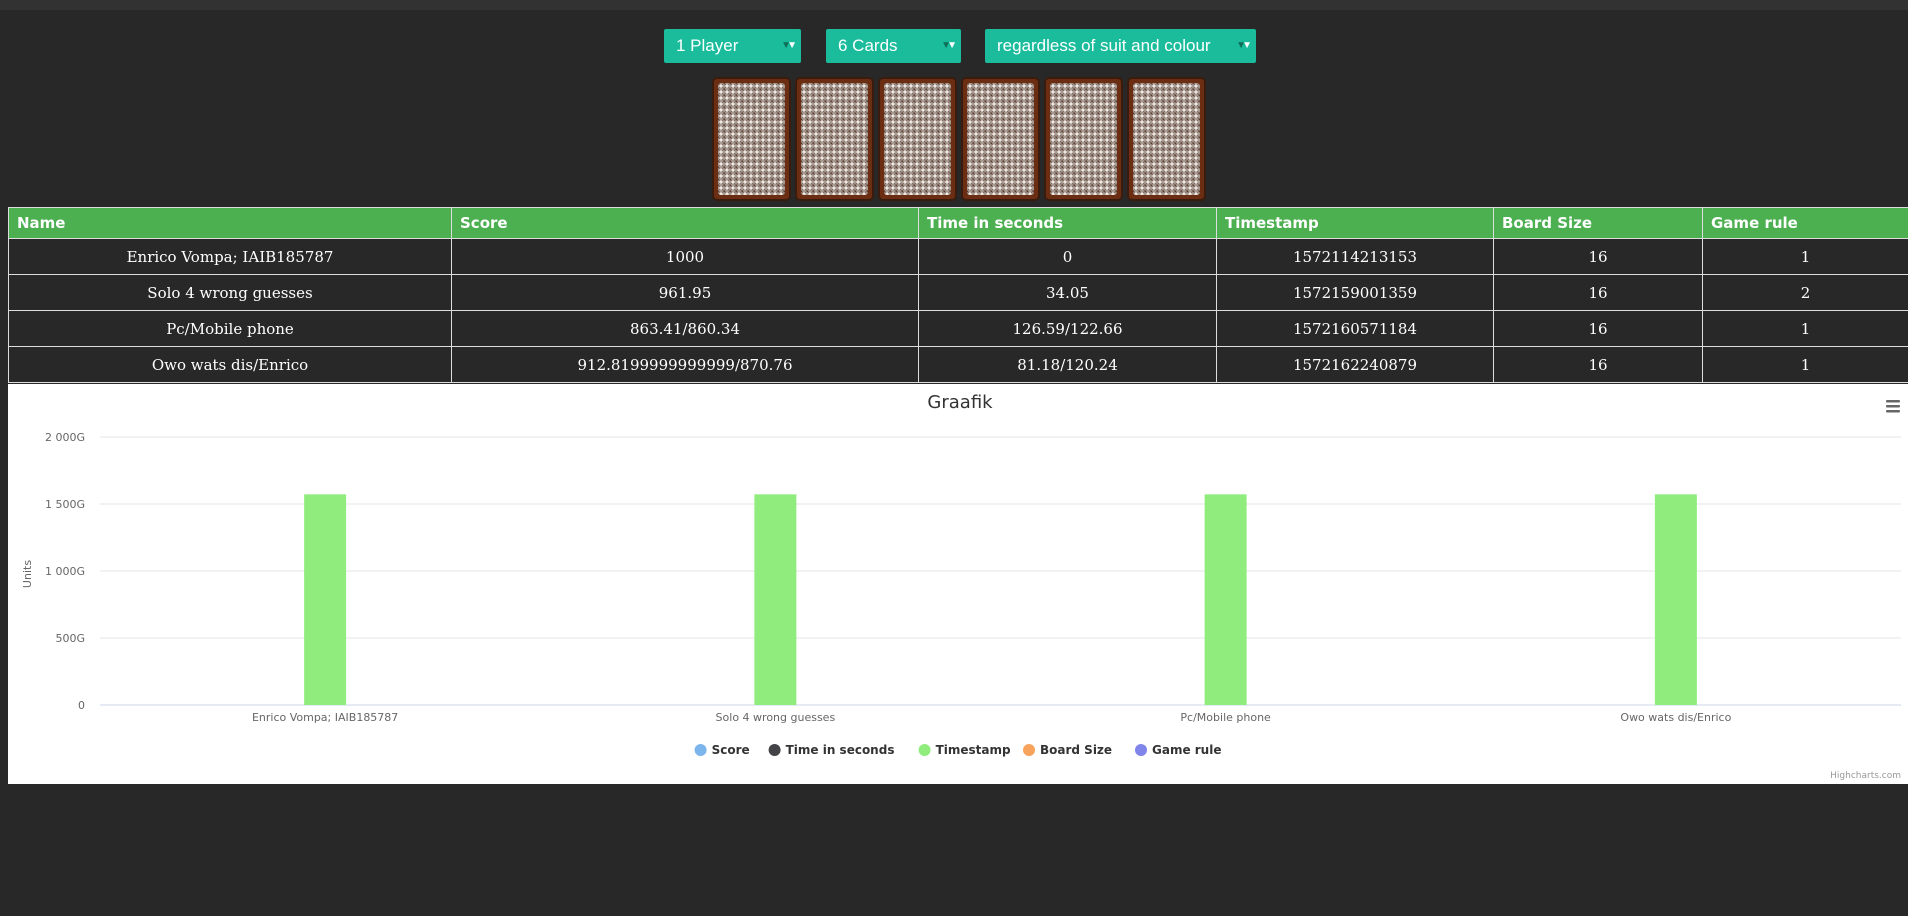 The image size is (1908, 916). Describe the element at coordinates (1186, 750) in the screenshot. I see `legend-label: Game rule` at that location.